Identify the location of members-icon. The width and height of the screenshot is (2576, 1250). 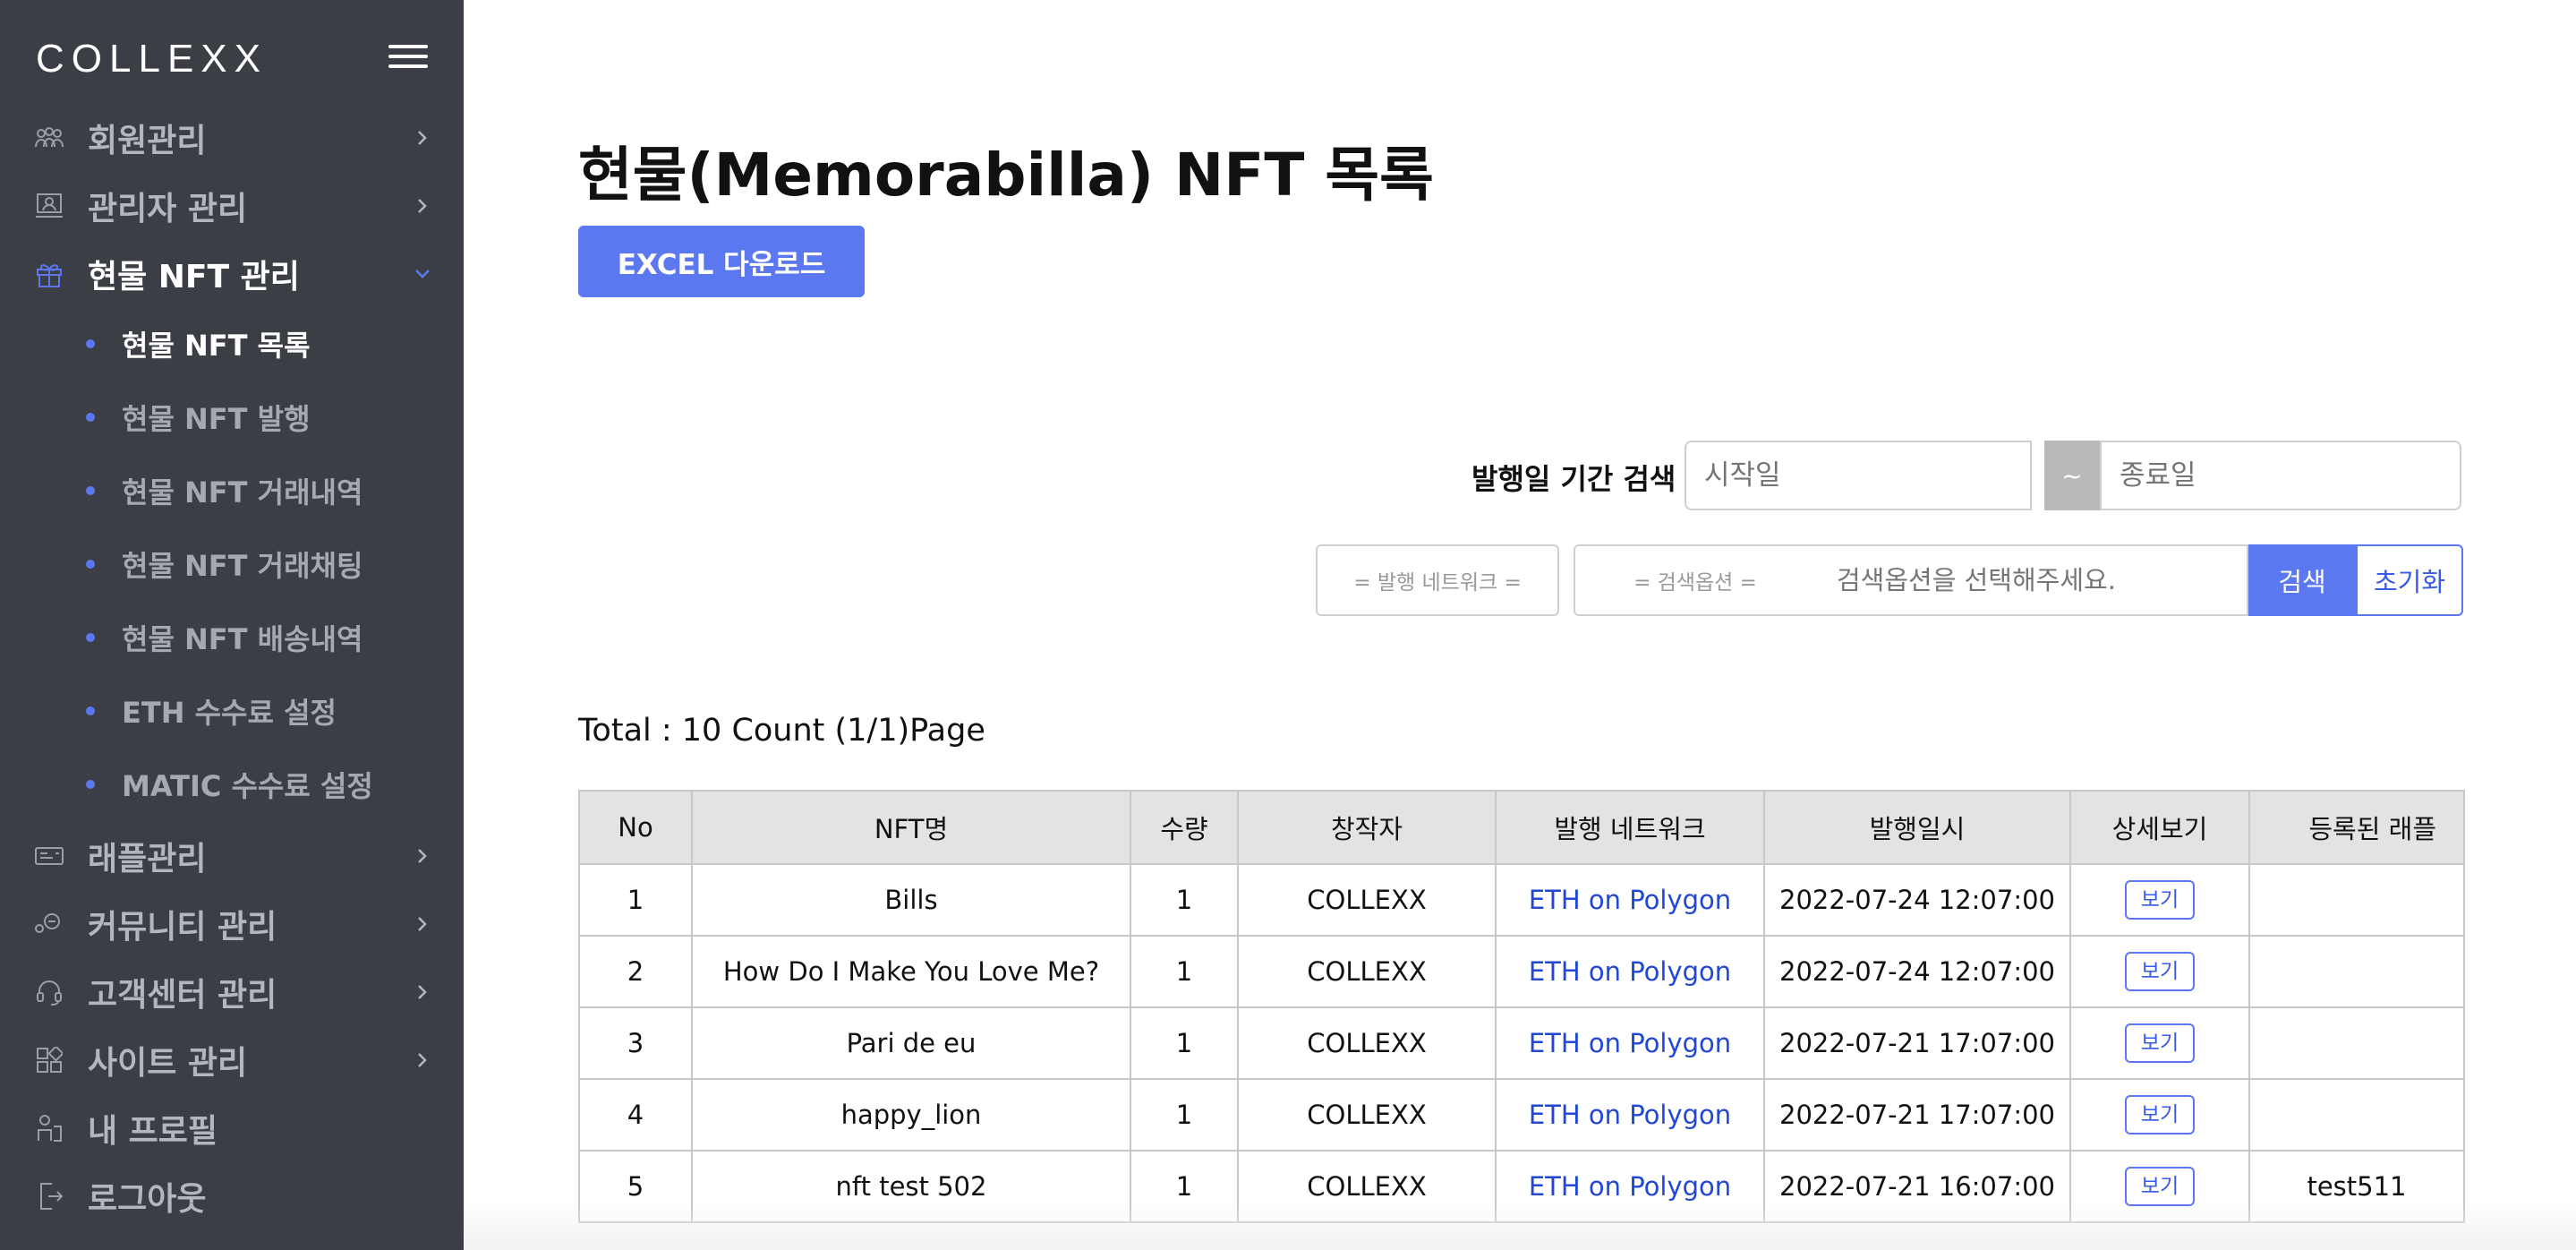
(49, 138).